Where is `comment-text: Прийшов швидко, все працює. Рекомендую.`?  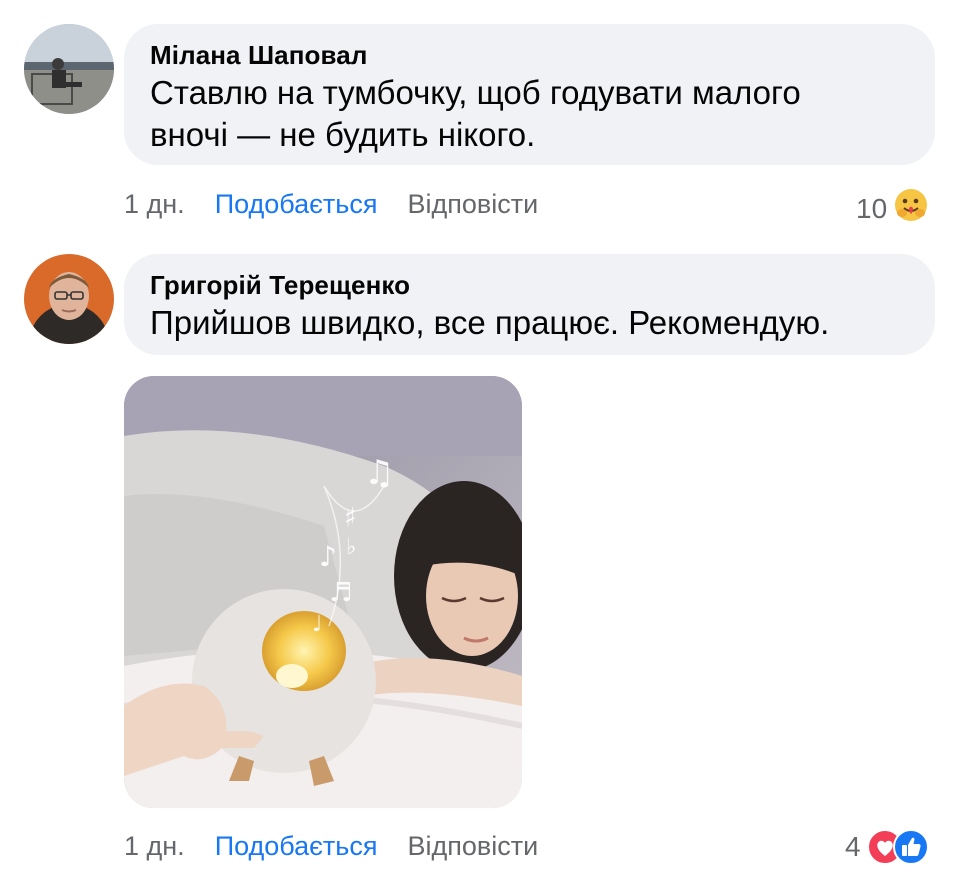
comment-text: Прийшов швидко, все працює. Рекомендую. is located at coordinates (490, 322).